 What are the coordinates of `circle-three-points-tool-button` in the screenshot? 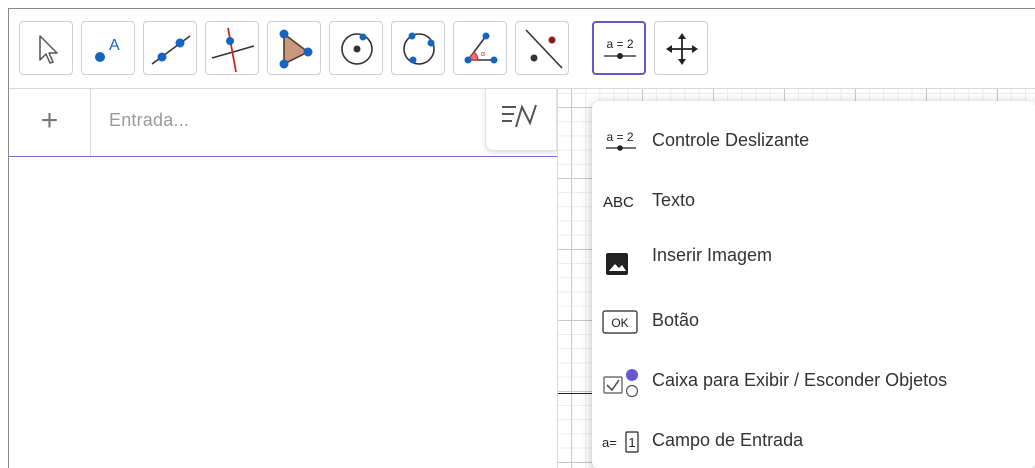 It's located at (418, 48).